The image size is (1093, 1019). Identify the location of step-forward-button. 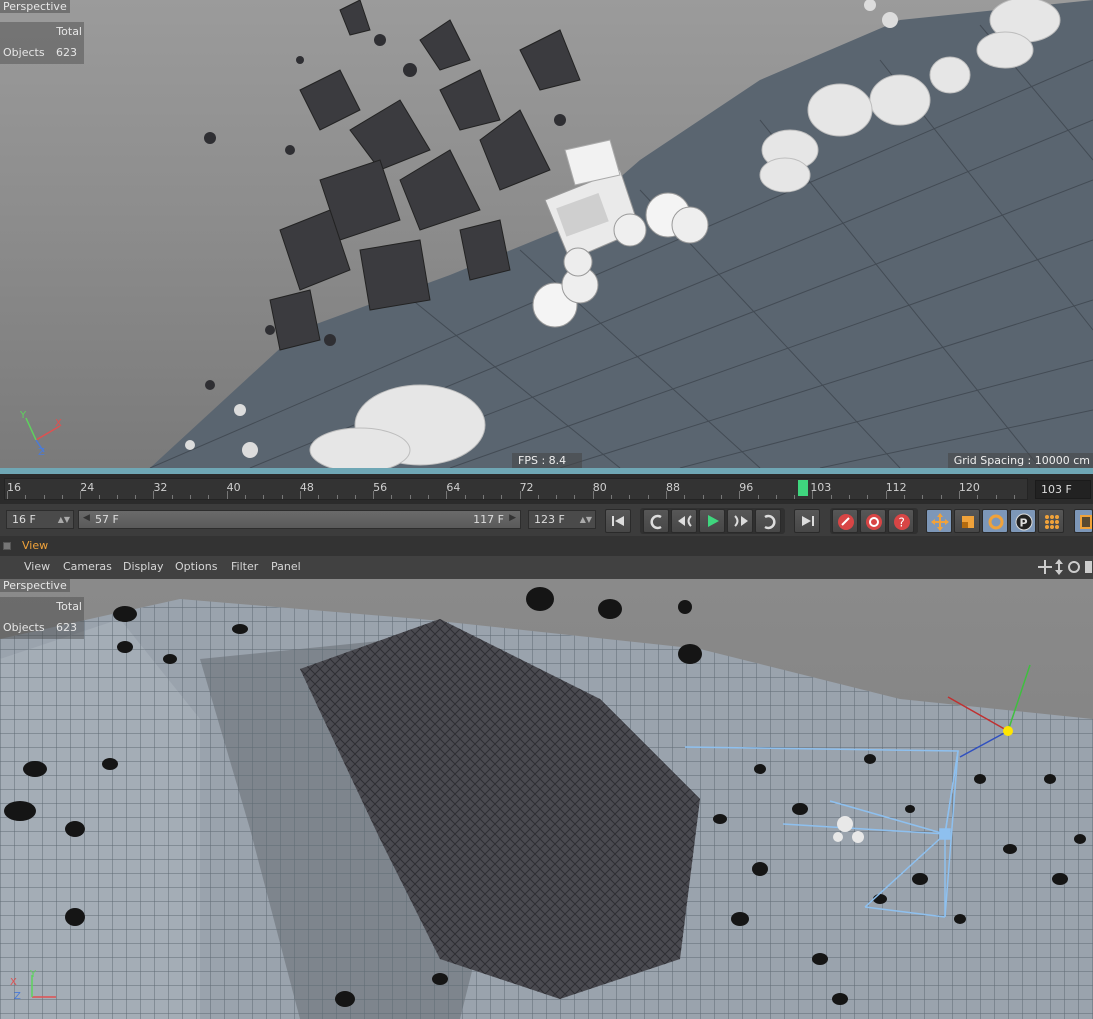
(740, 521).